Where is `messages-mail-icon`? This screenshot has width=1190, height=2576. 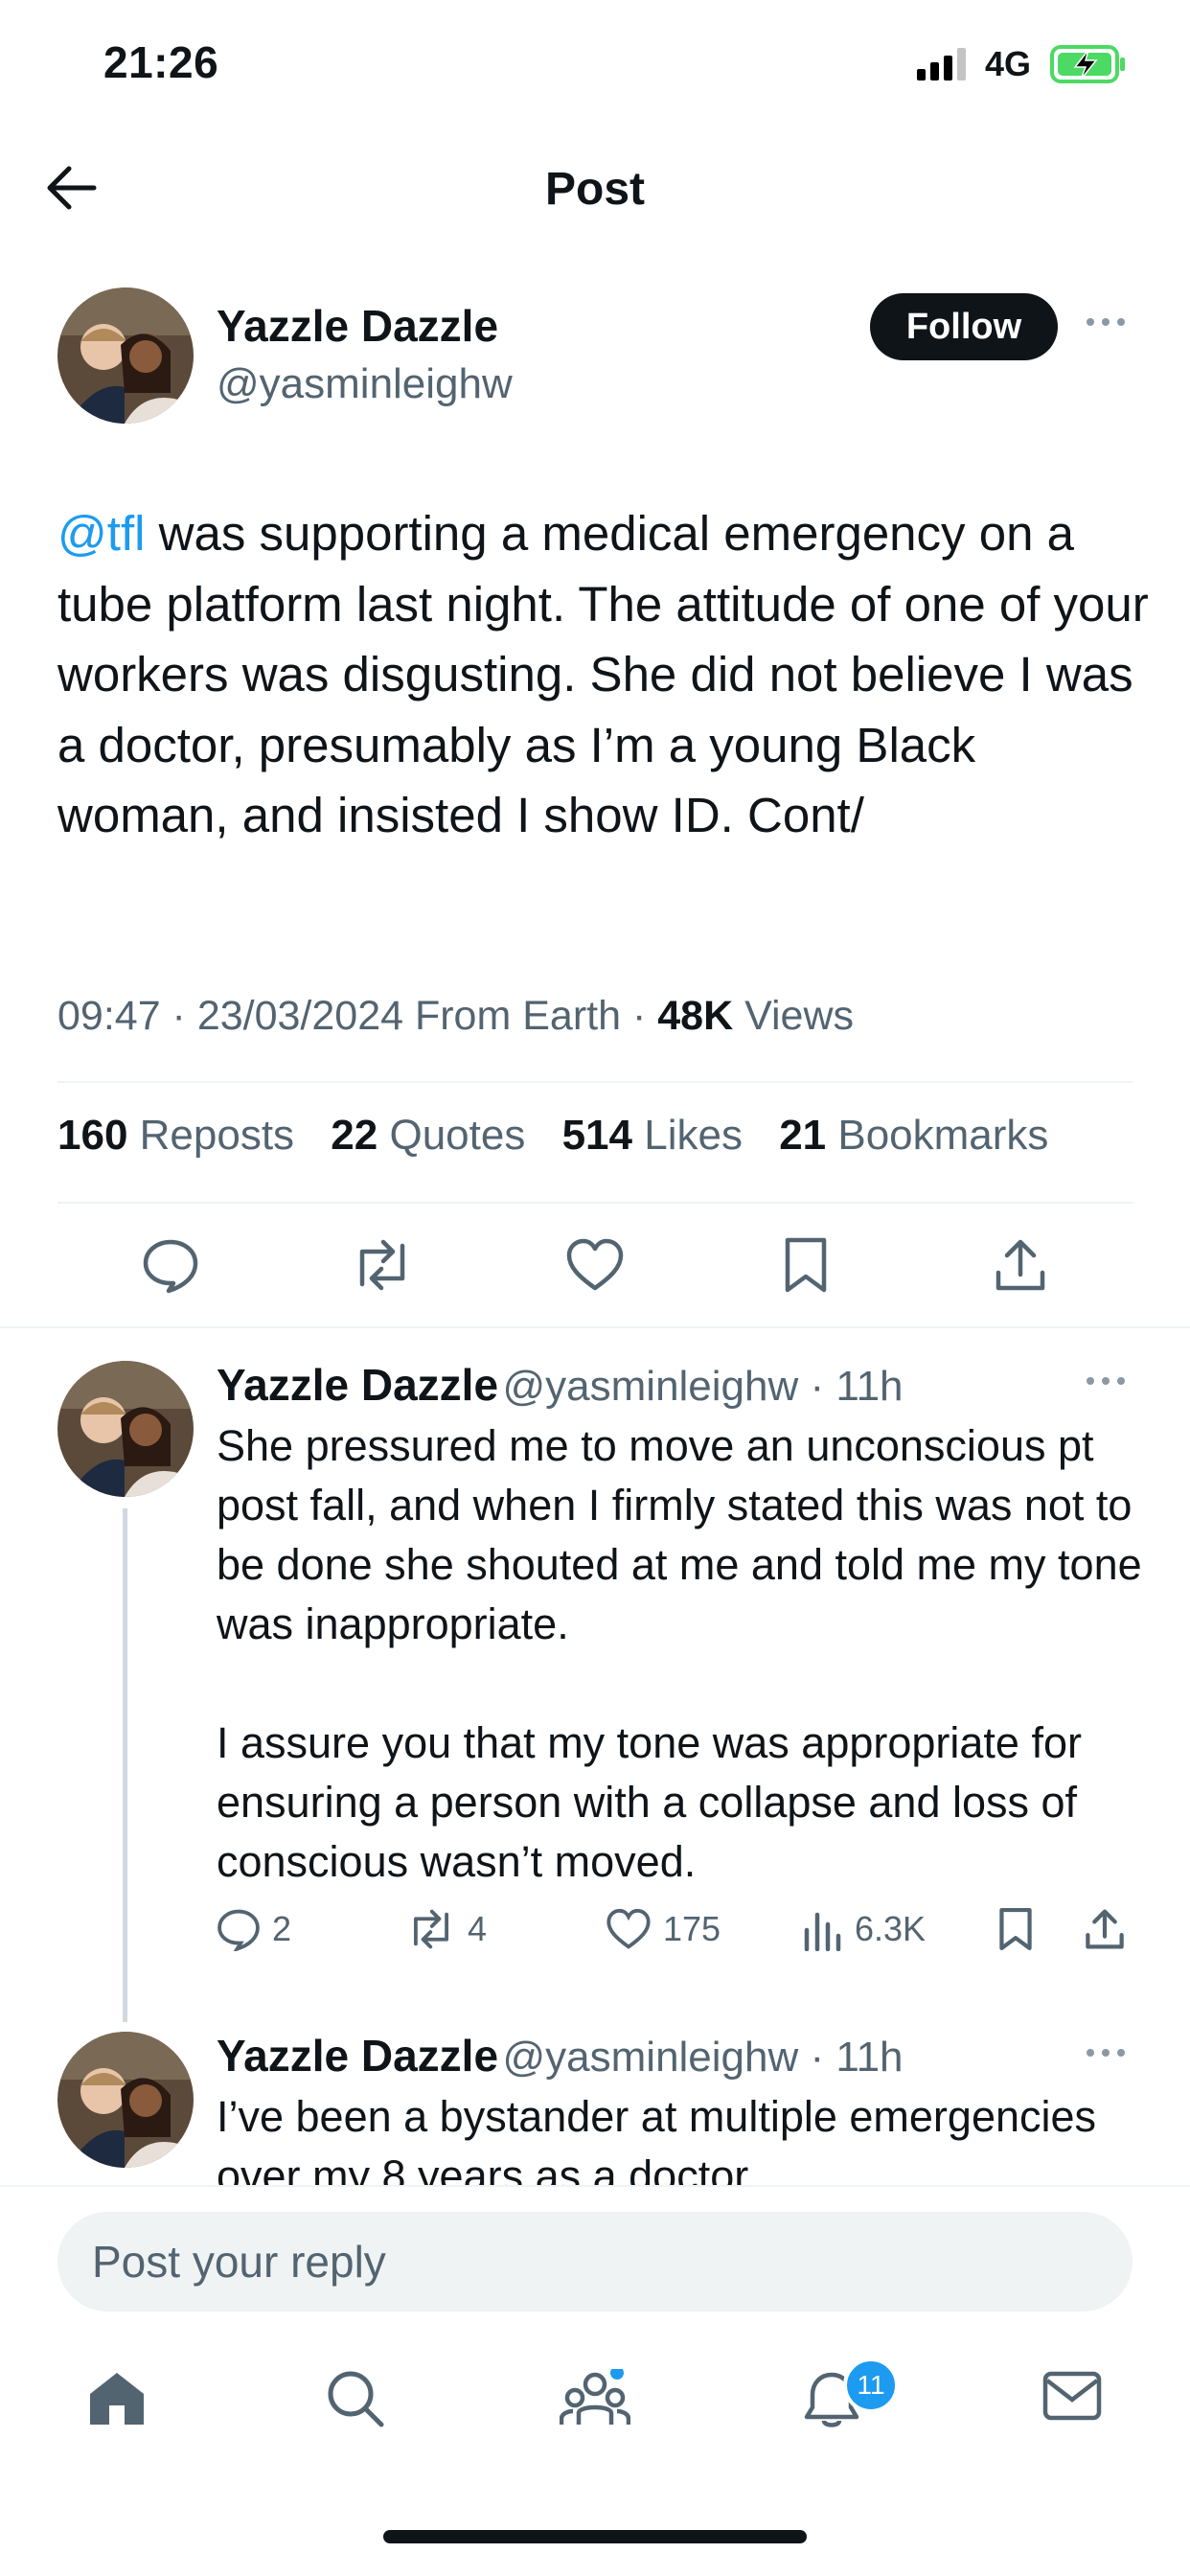 messages-mail-icon is located at coordinates (1072, 2396).